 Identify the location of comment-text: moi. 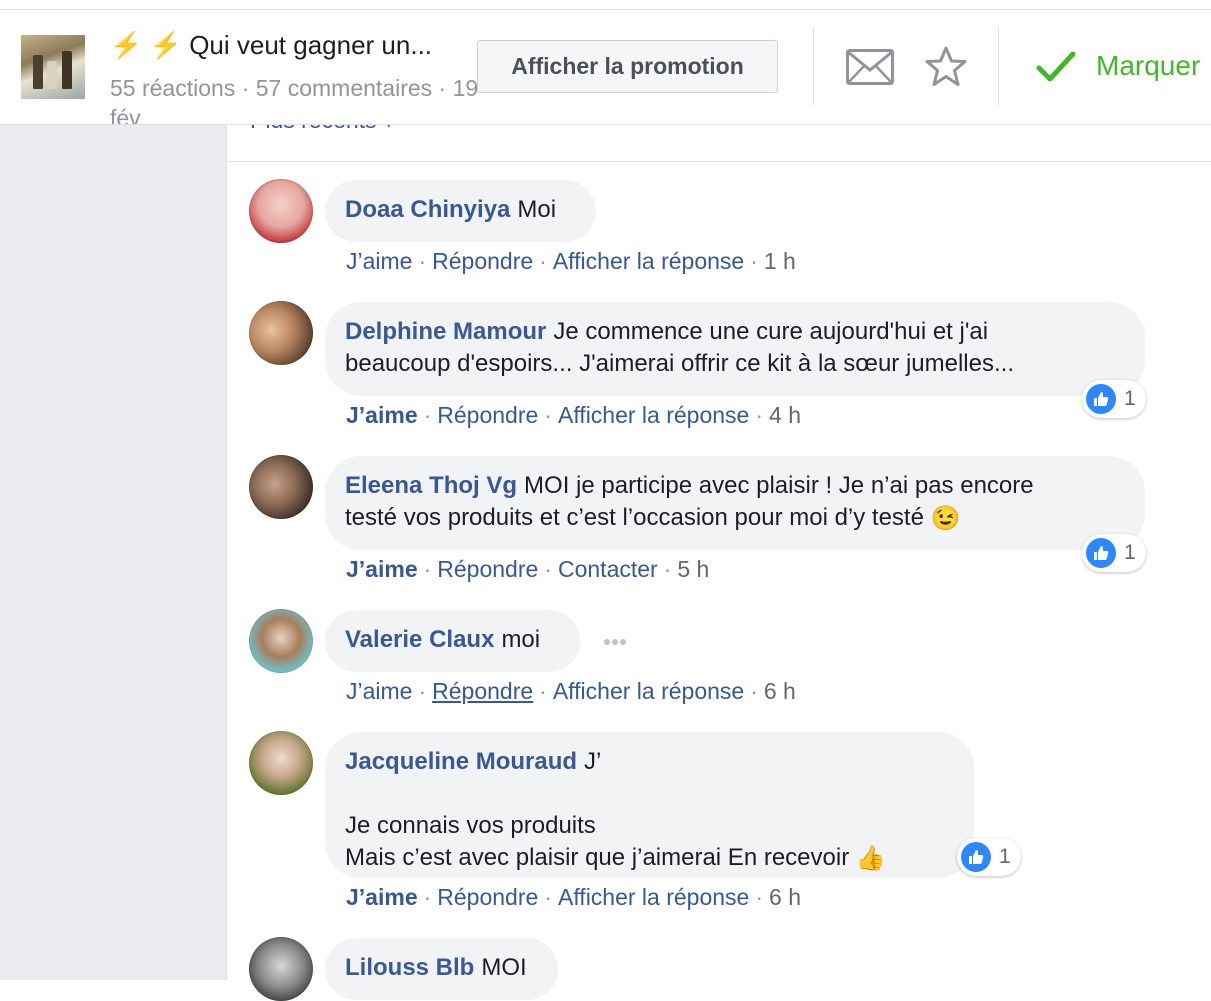
(521, 639).